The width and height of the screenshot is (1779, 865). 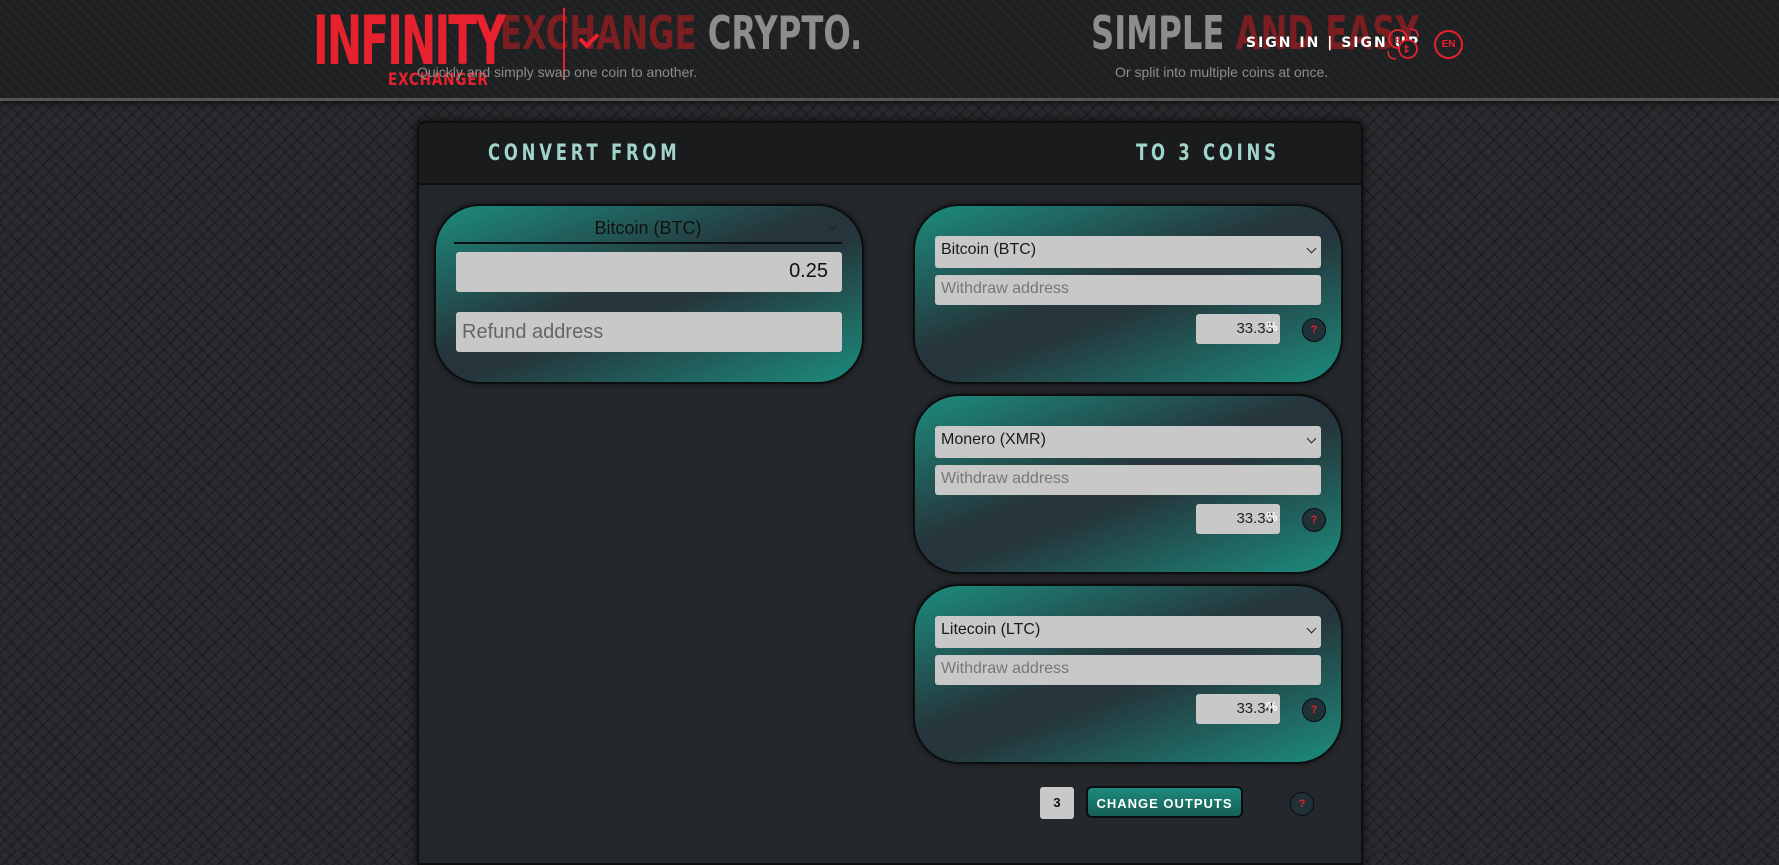 I want to click on output-coin-value: Monero (XMR), so click(x=993, y=439).